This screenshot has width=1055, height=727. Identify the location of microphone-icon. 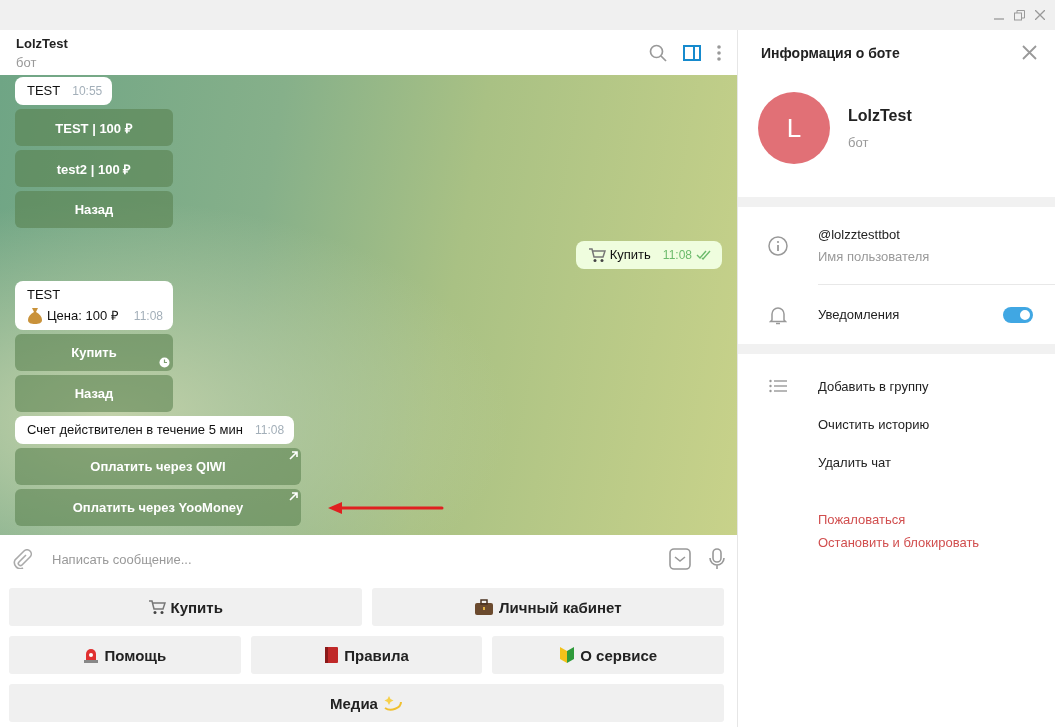
(717, 559).